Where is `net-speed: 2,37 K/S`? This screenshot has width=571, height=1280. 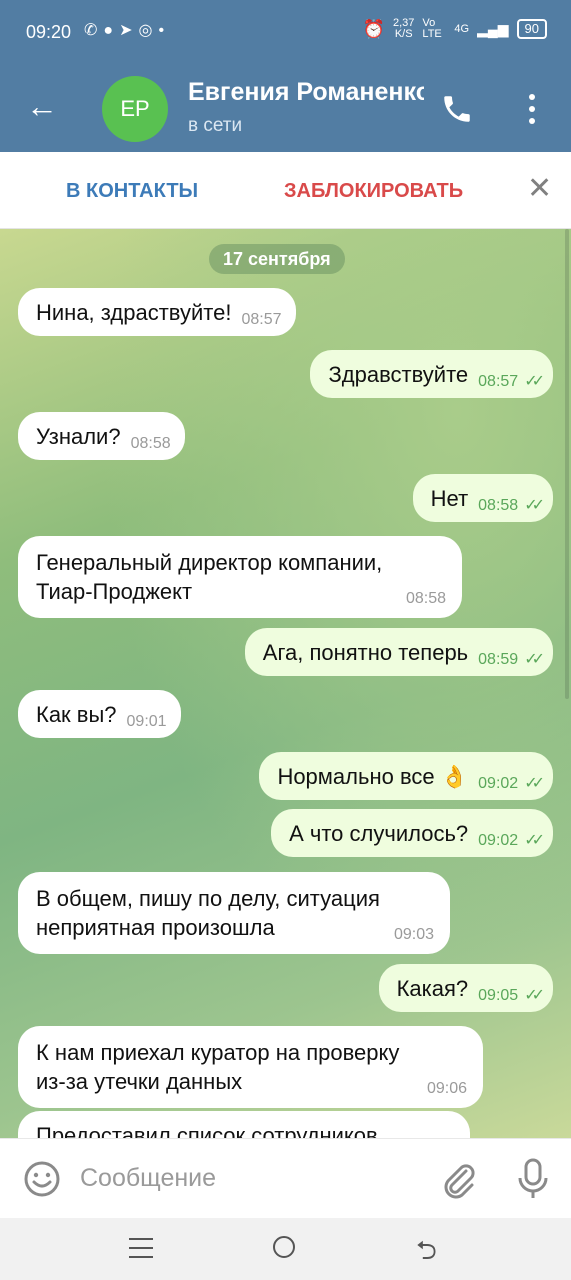 net-speed: 2,37 K/S is located at coordinates (403, 28).